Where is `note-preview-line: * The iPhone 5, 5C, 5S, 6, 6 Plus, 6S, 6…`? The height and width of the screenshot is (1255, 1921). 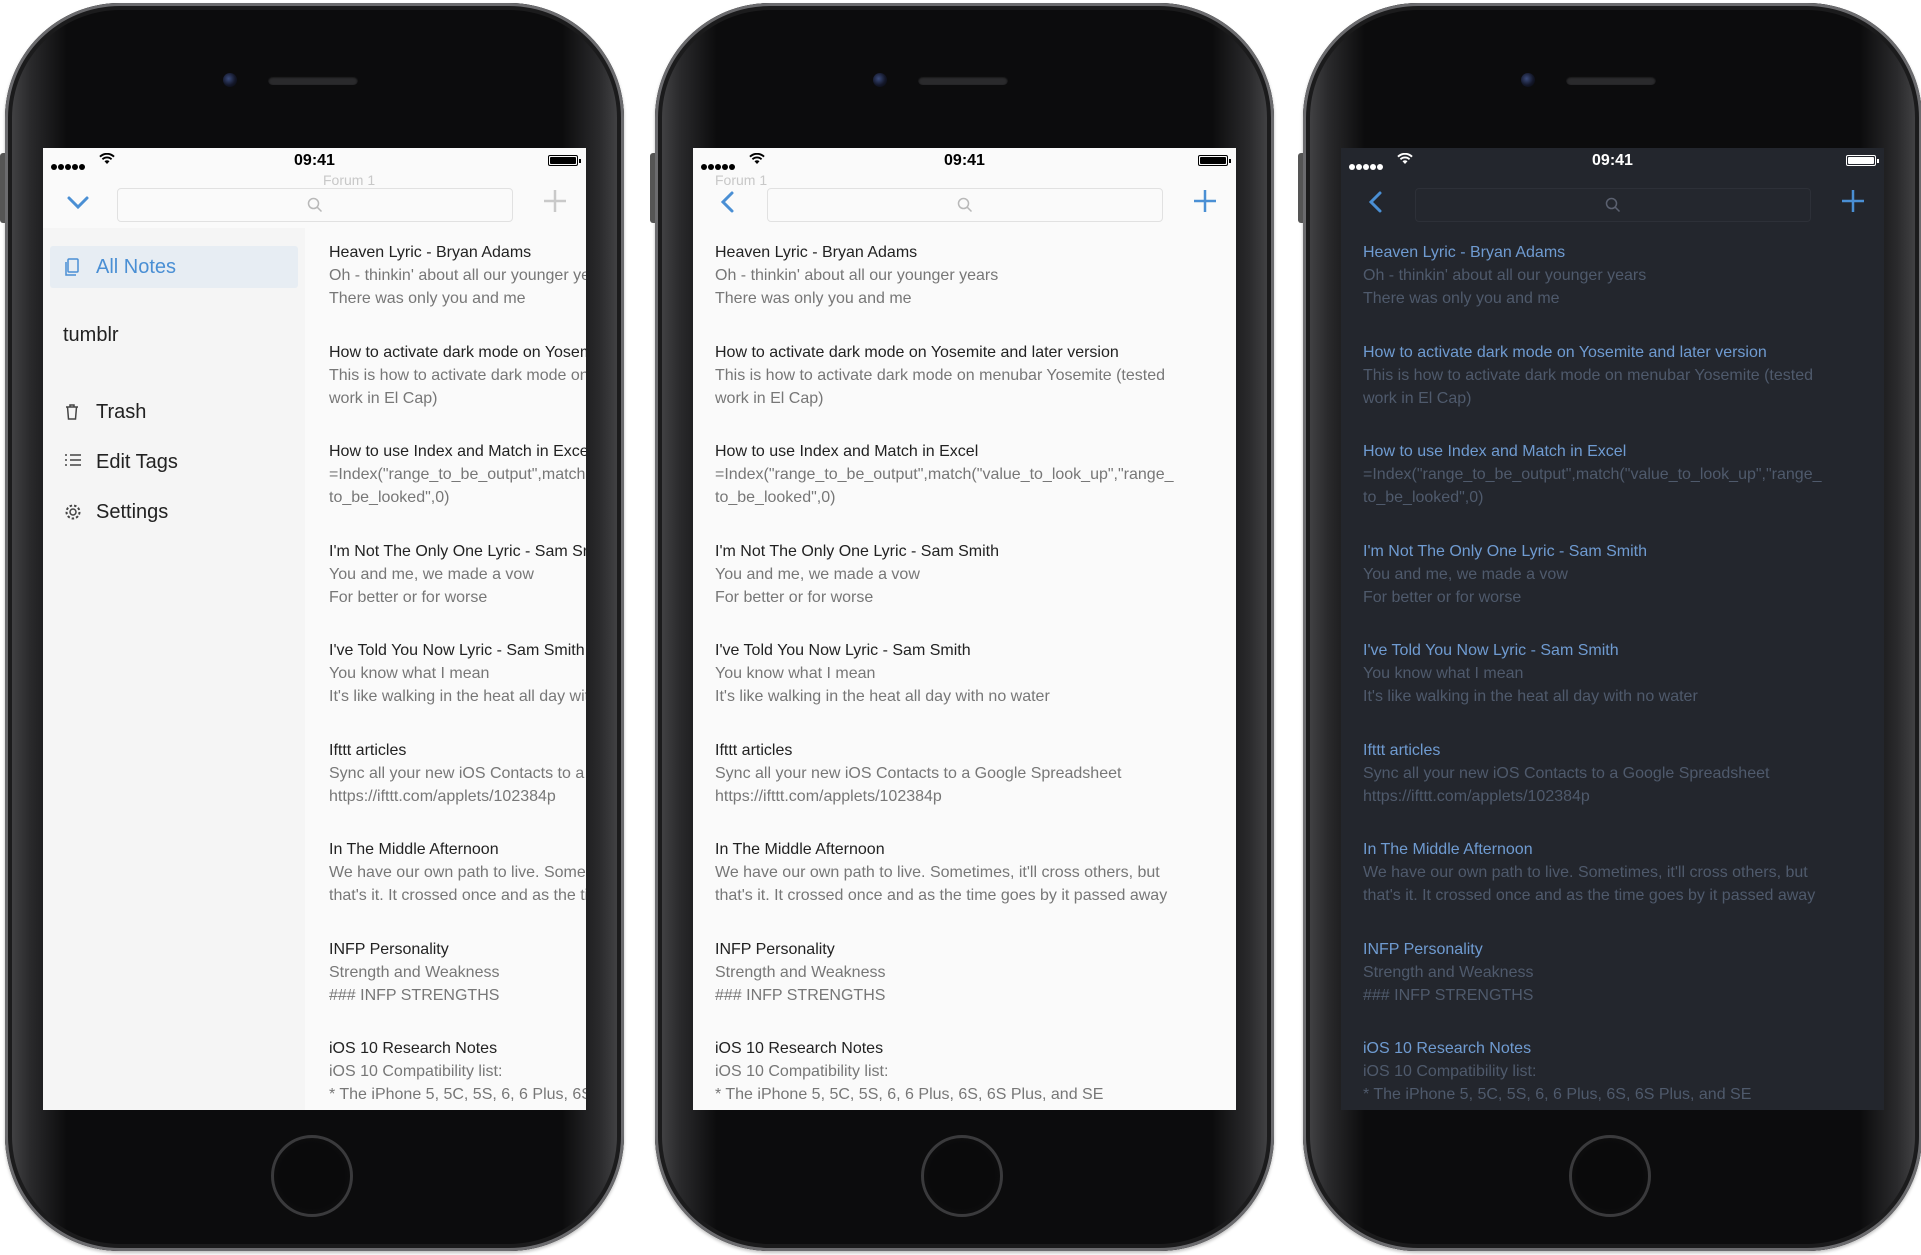
note-preview-line: * The iPhone 5, 5C, 5S, 6, 6 Plus, 6S, 6… is located at coordinates (1557, 1094).